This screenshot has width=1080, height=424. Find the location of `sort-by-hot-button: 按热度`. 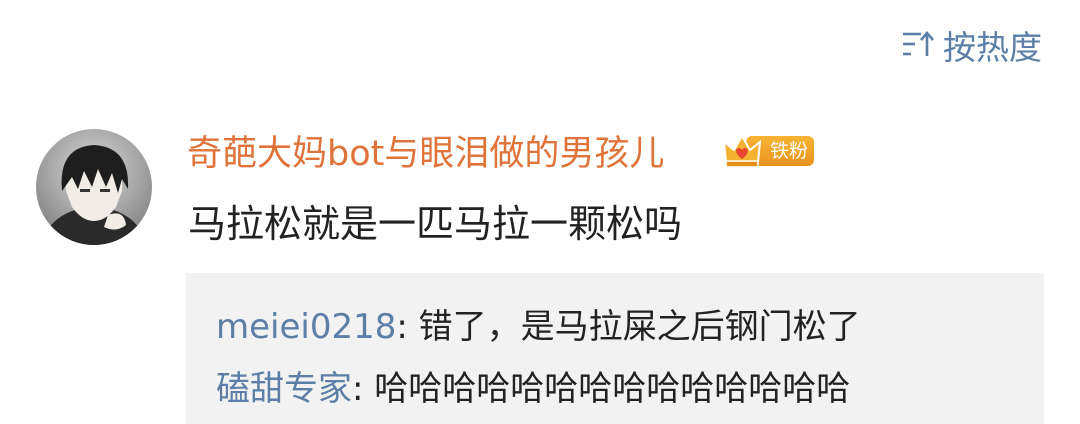

sort-by-hot-button: 按热度 is located at coordinates (971, 48).